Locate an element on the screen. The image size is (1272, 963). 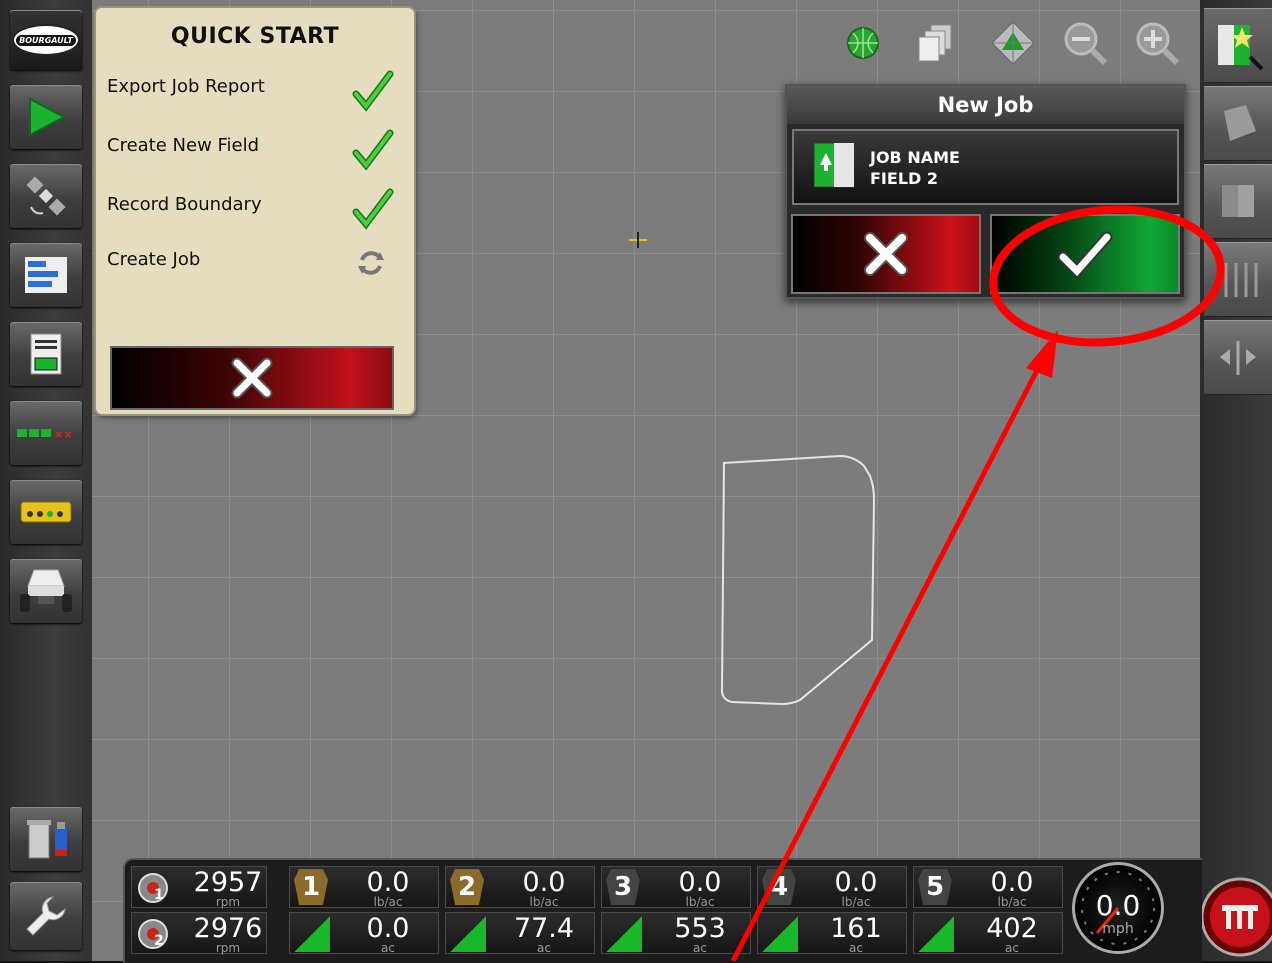
new-job-cancel-button is located at coordinates (886, 254).